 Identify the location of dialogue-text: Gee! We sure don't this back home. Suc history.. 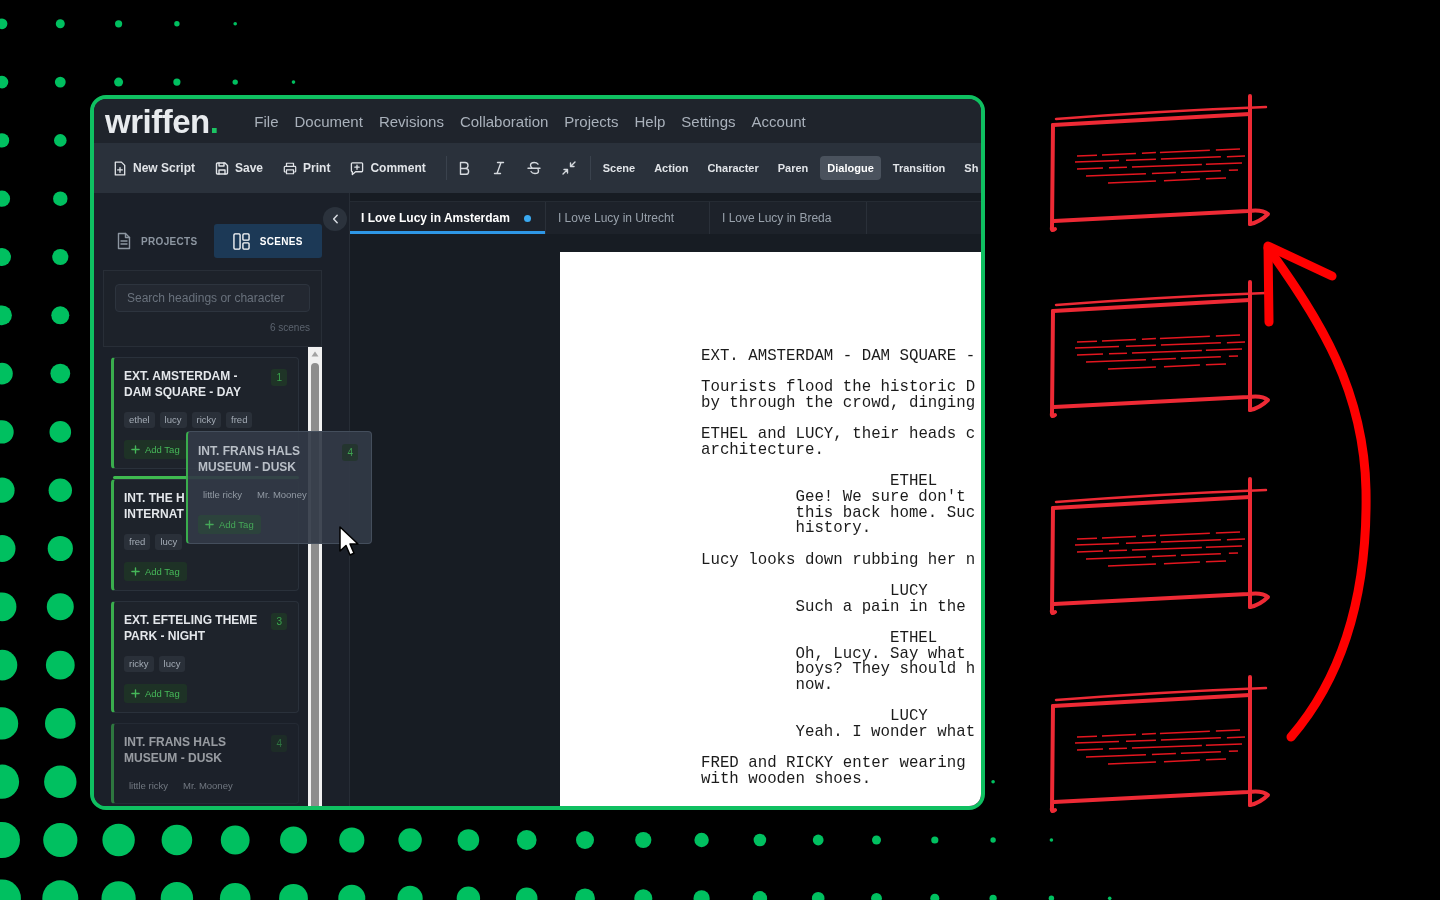
(885, 513).